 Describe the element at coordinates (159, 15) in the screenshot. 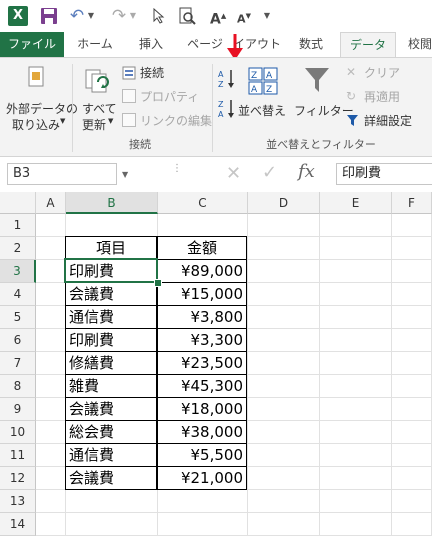

I see `pointer-icon` at that location.